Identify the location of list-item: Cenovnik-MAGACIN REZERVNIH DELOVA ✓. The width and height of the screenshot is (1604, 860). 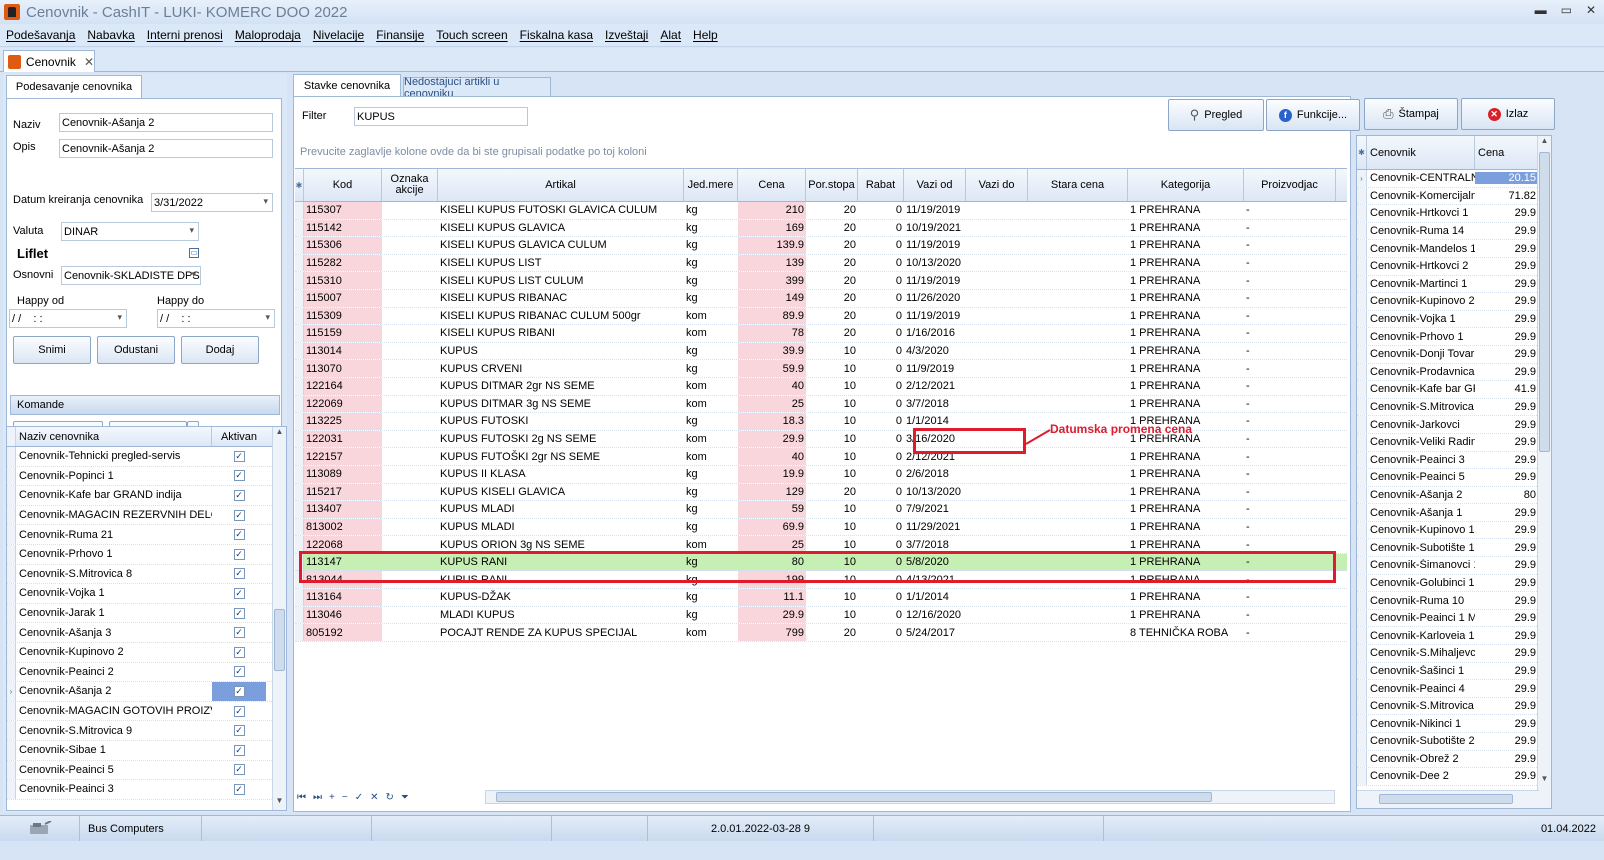
(146, 515).